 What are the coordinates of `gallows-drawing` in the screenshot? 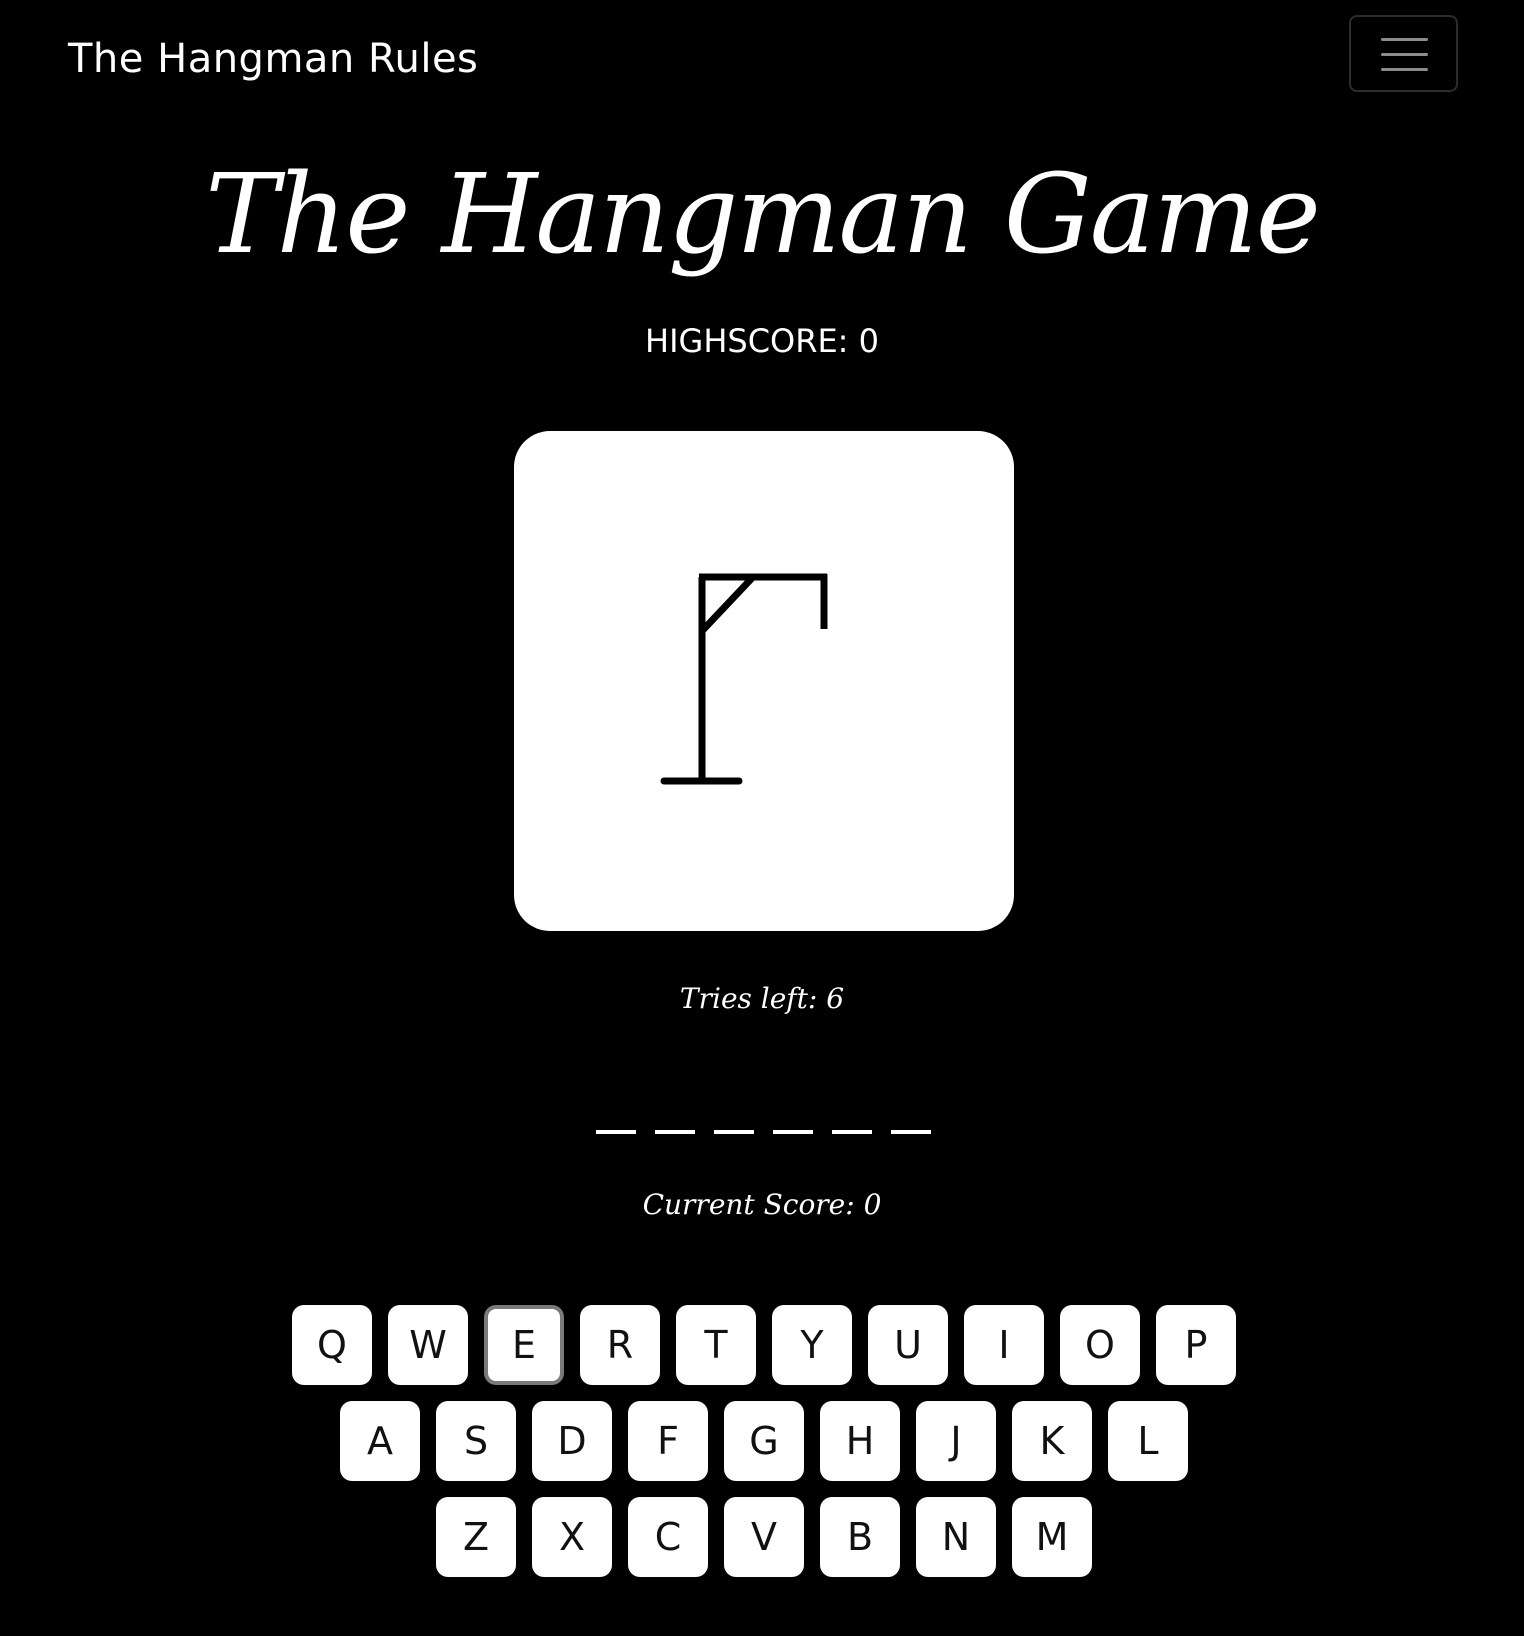 It's located at (744, 679).